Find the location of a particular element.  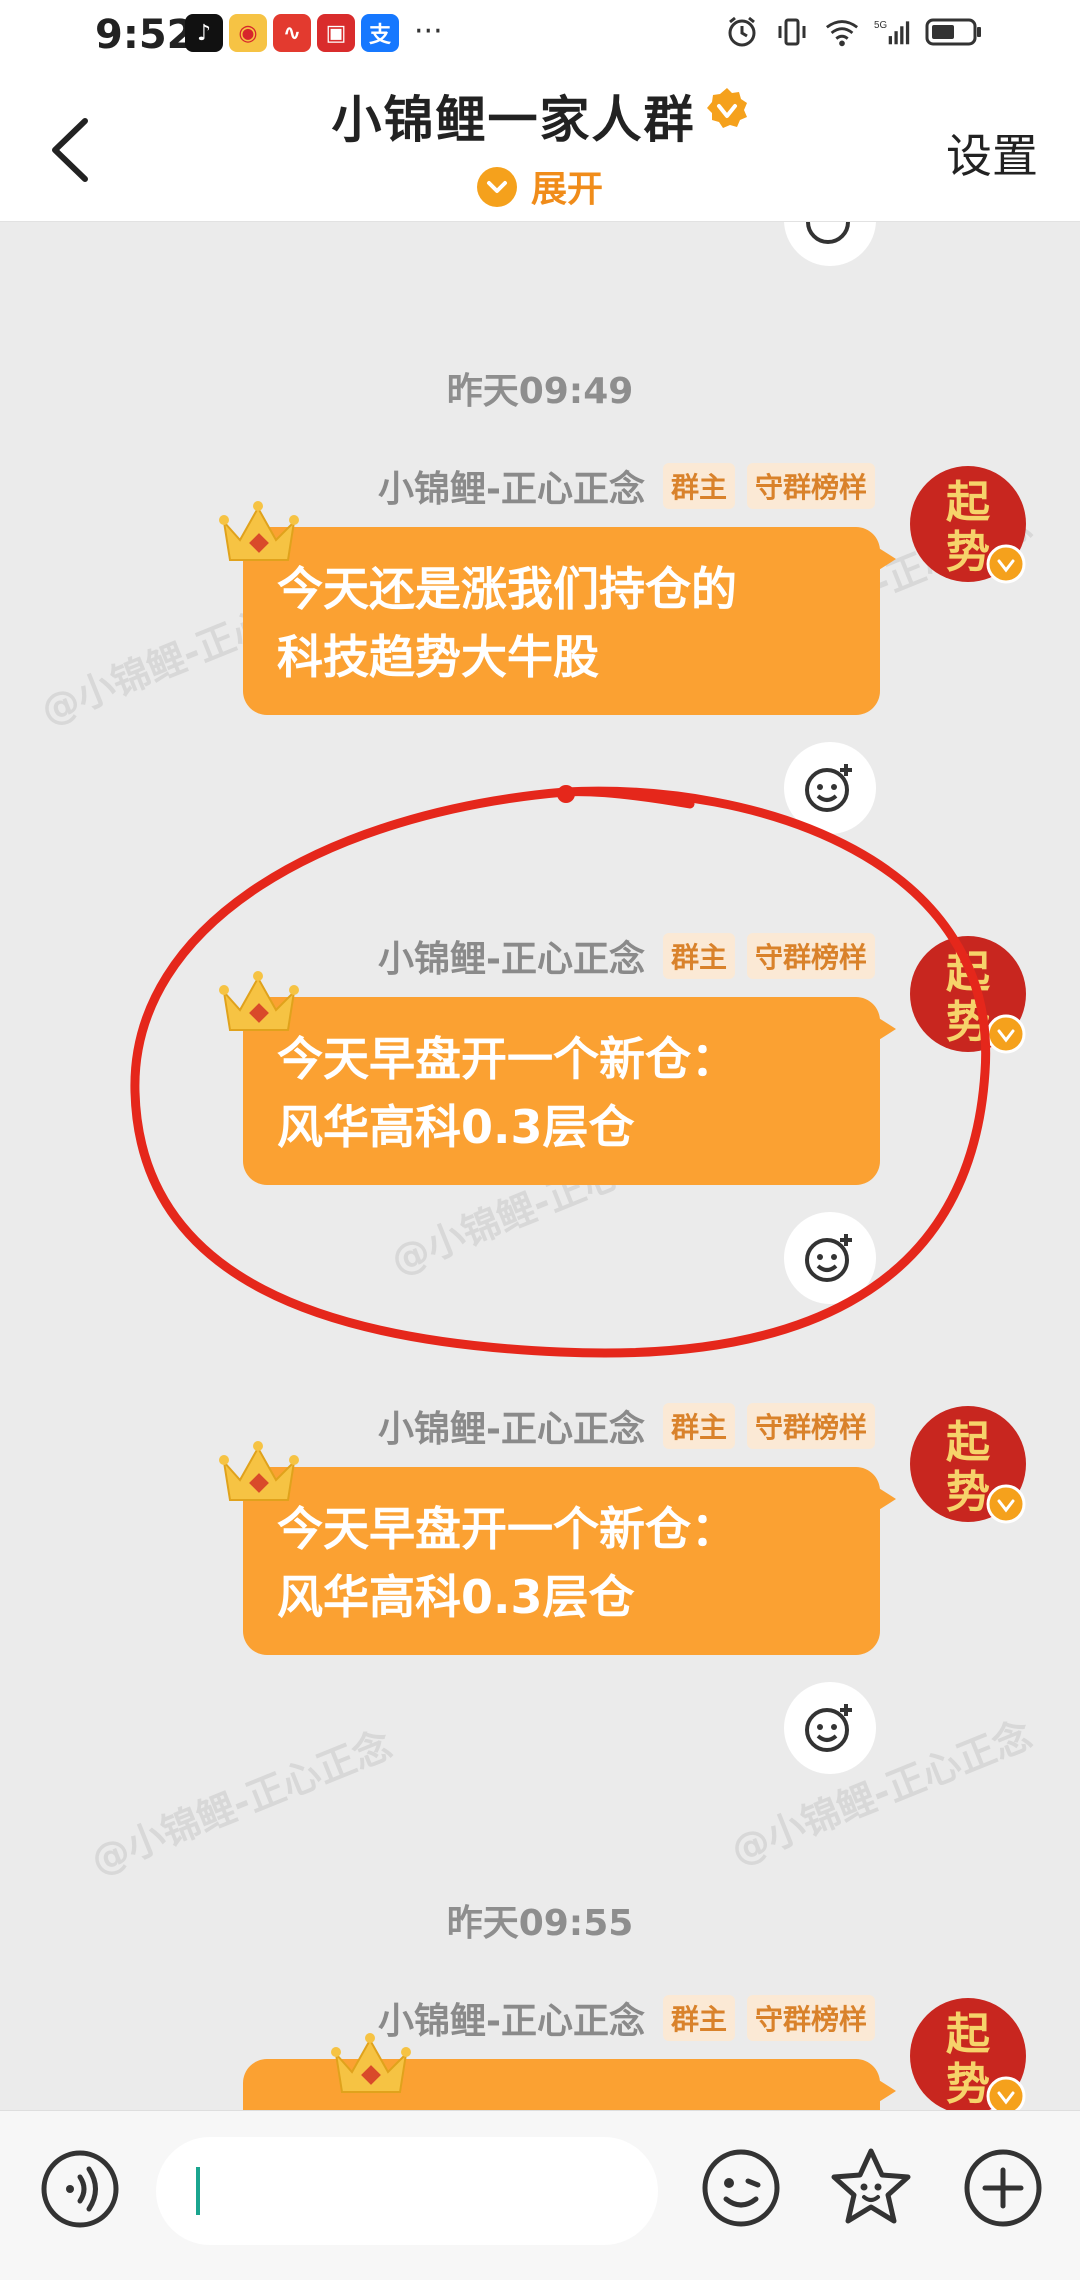

voice-input-button is located at coordinates (80, 2189).